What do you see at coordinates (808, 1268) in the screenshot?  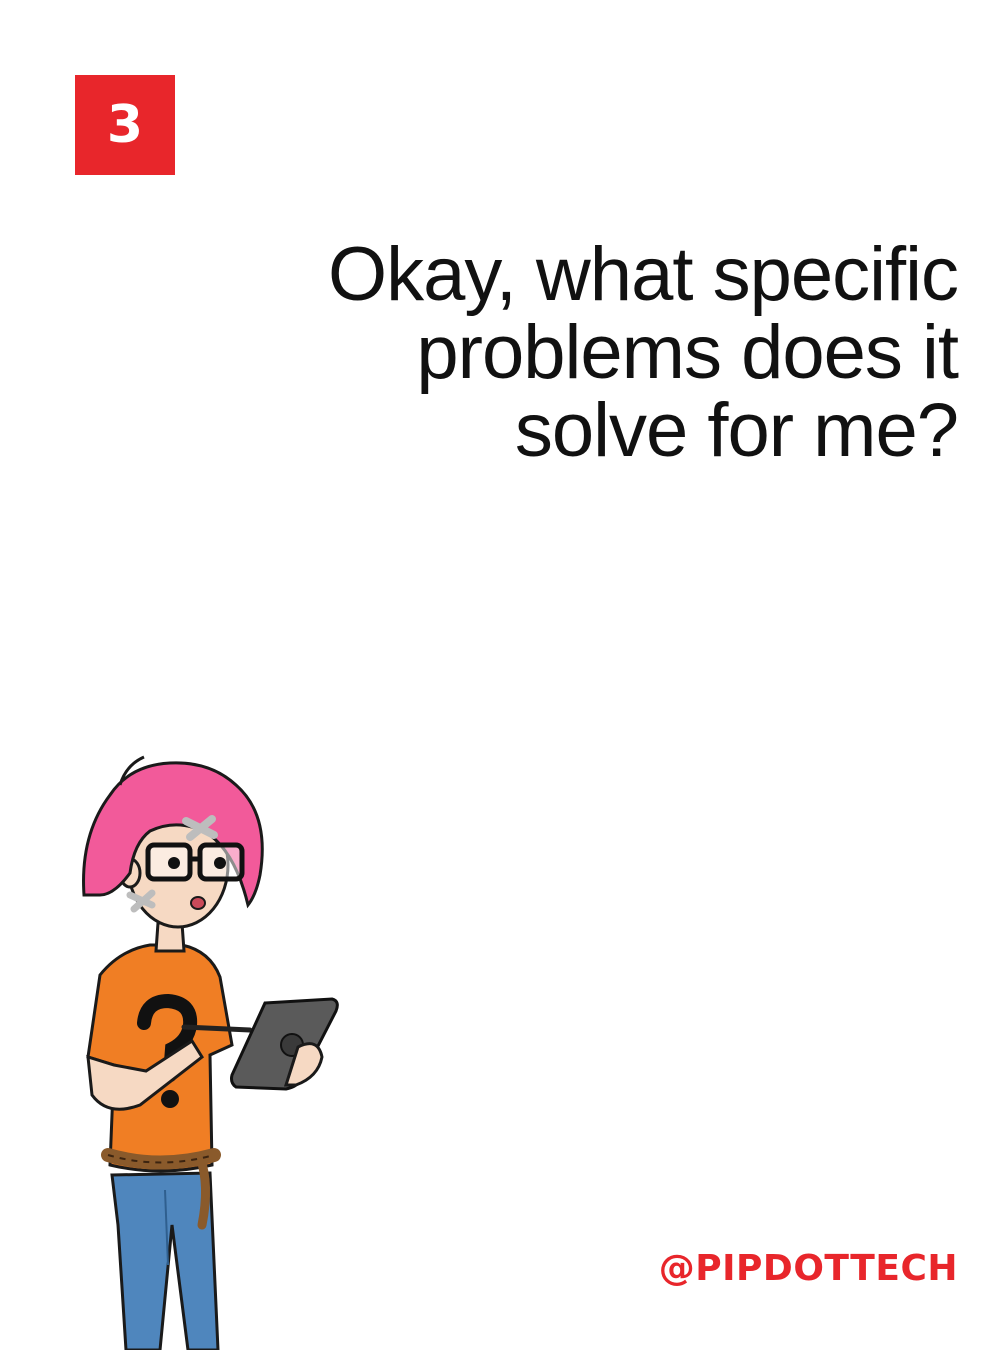 I see `social-handle: @PIPDOTTECH` at bounding box center [808, 1268].